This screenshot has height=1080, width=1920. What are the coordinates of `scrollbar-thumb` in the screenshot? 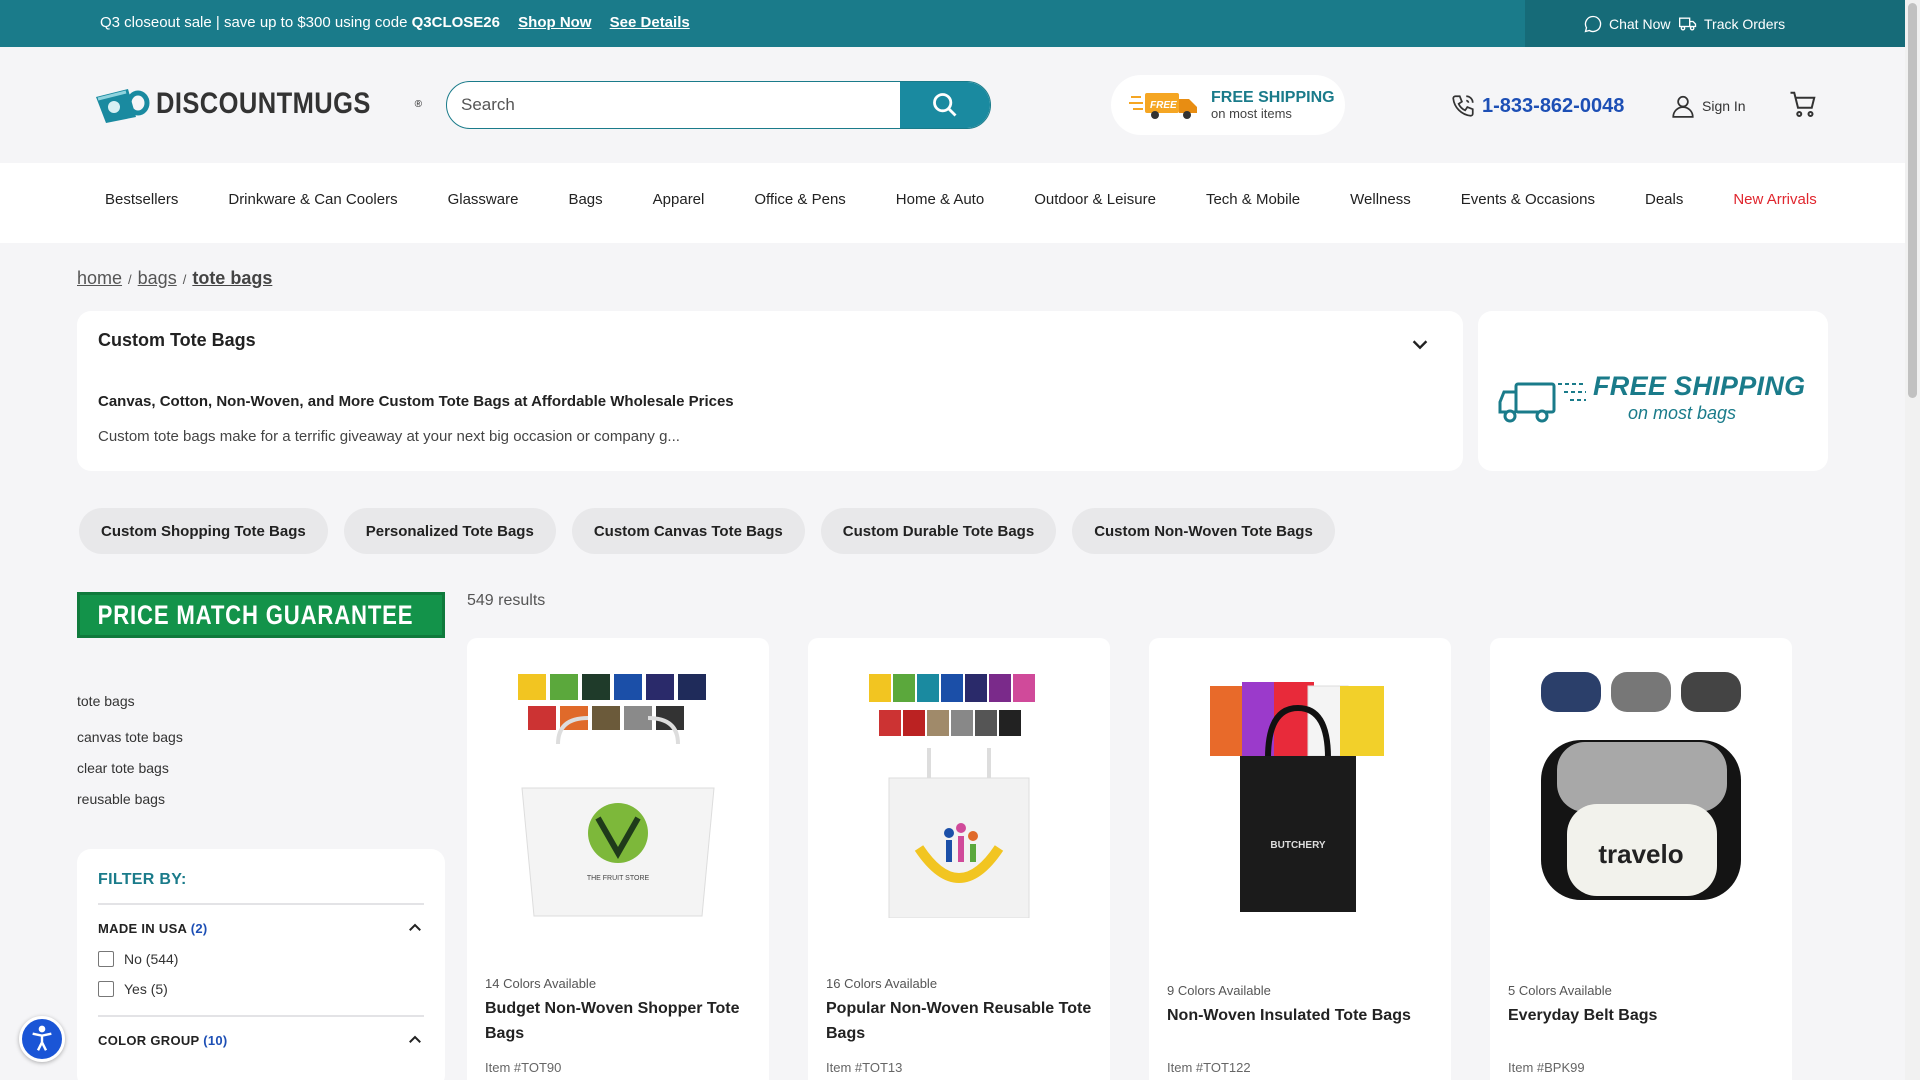 It's located at (1912, 200).